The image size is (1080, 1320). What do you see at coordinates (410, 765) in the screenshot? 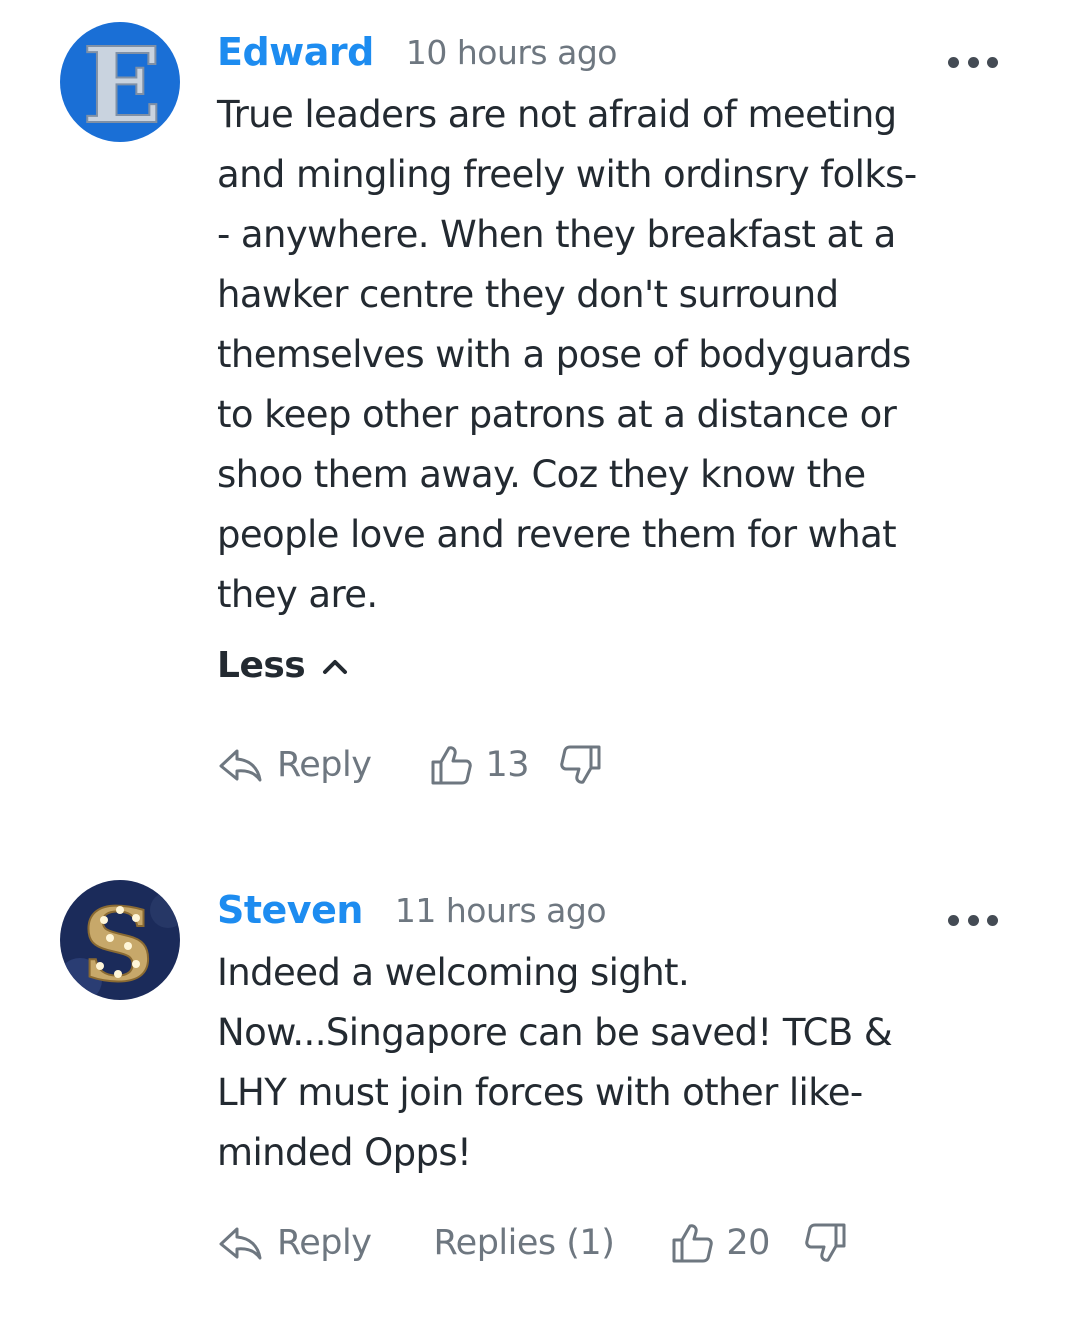
I see `comment-actions: Reply 13` at bounding box center [410, 765].